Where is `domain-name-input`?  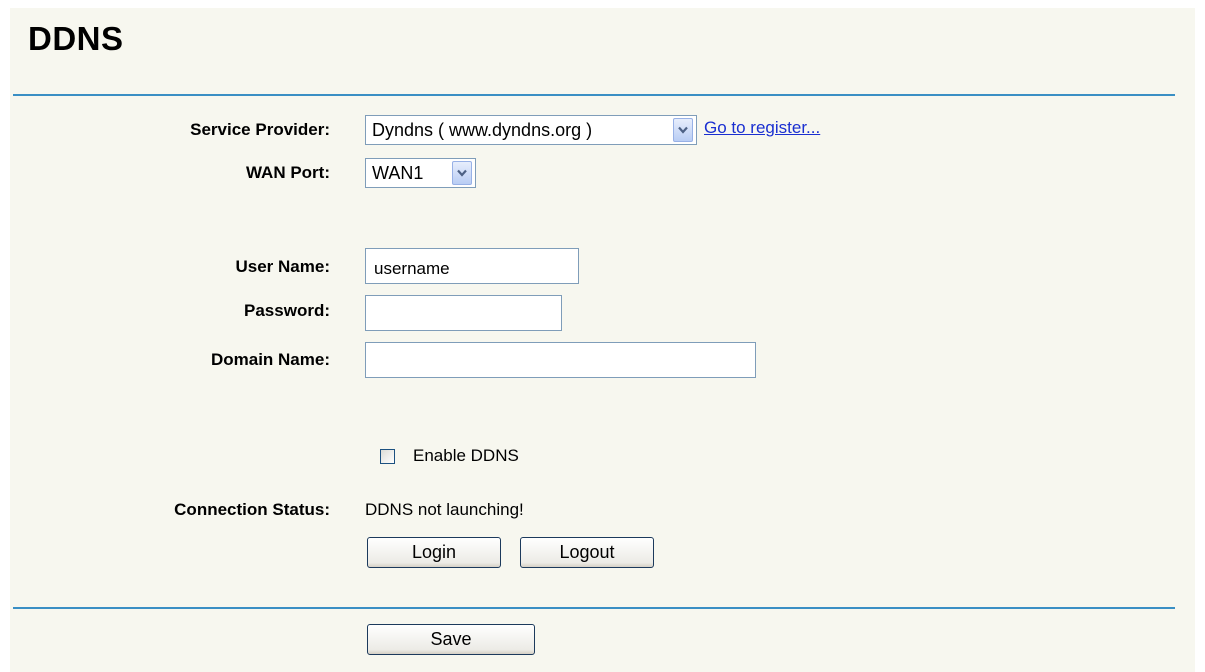 domain-name-input is located at coordinates (560, 360).